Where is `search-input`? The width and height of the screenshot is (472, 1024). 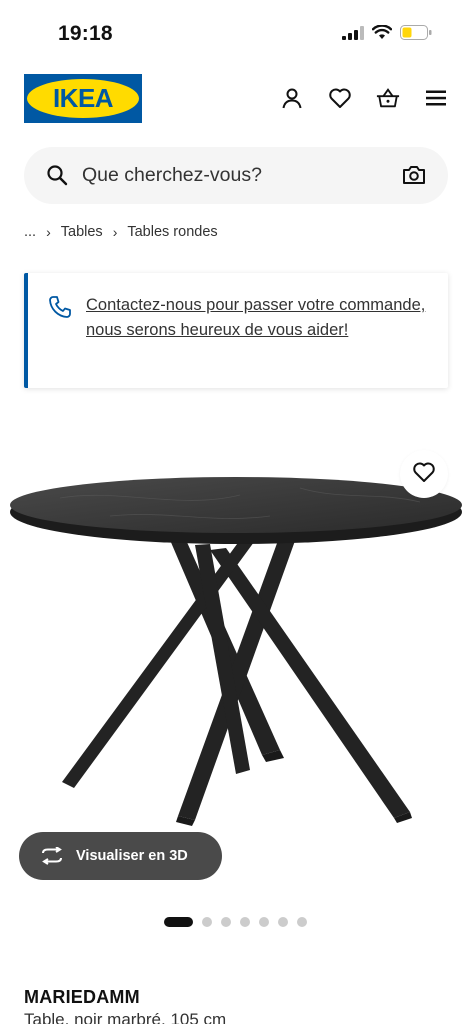 search-input is located at coordinates (232, 175).